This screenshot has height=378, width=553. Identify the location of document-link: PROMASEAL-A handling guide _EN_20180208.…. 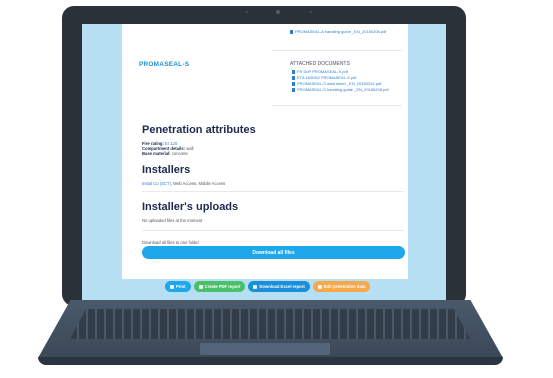
(338, 31).